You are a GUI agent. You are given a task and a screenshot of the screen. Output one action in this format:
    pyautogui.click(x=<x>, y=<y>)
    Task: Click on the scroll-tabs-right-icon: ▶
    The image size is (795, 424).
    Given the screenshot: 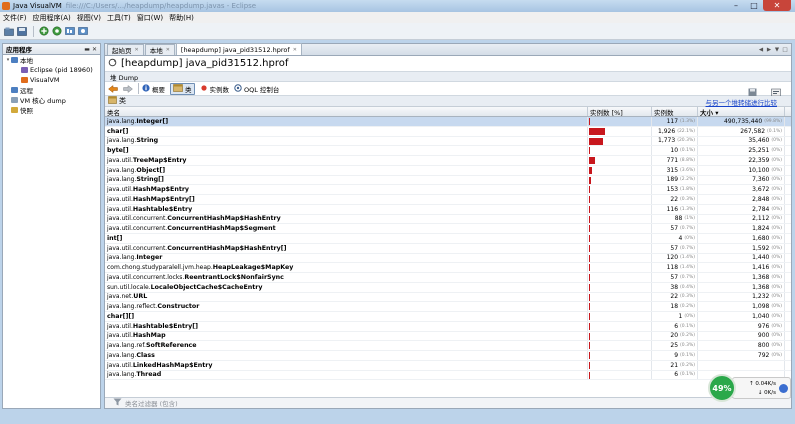 What is the action you would take?
    pyautogui.click(x=769, y=49)
    